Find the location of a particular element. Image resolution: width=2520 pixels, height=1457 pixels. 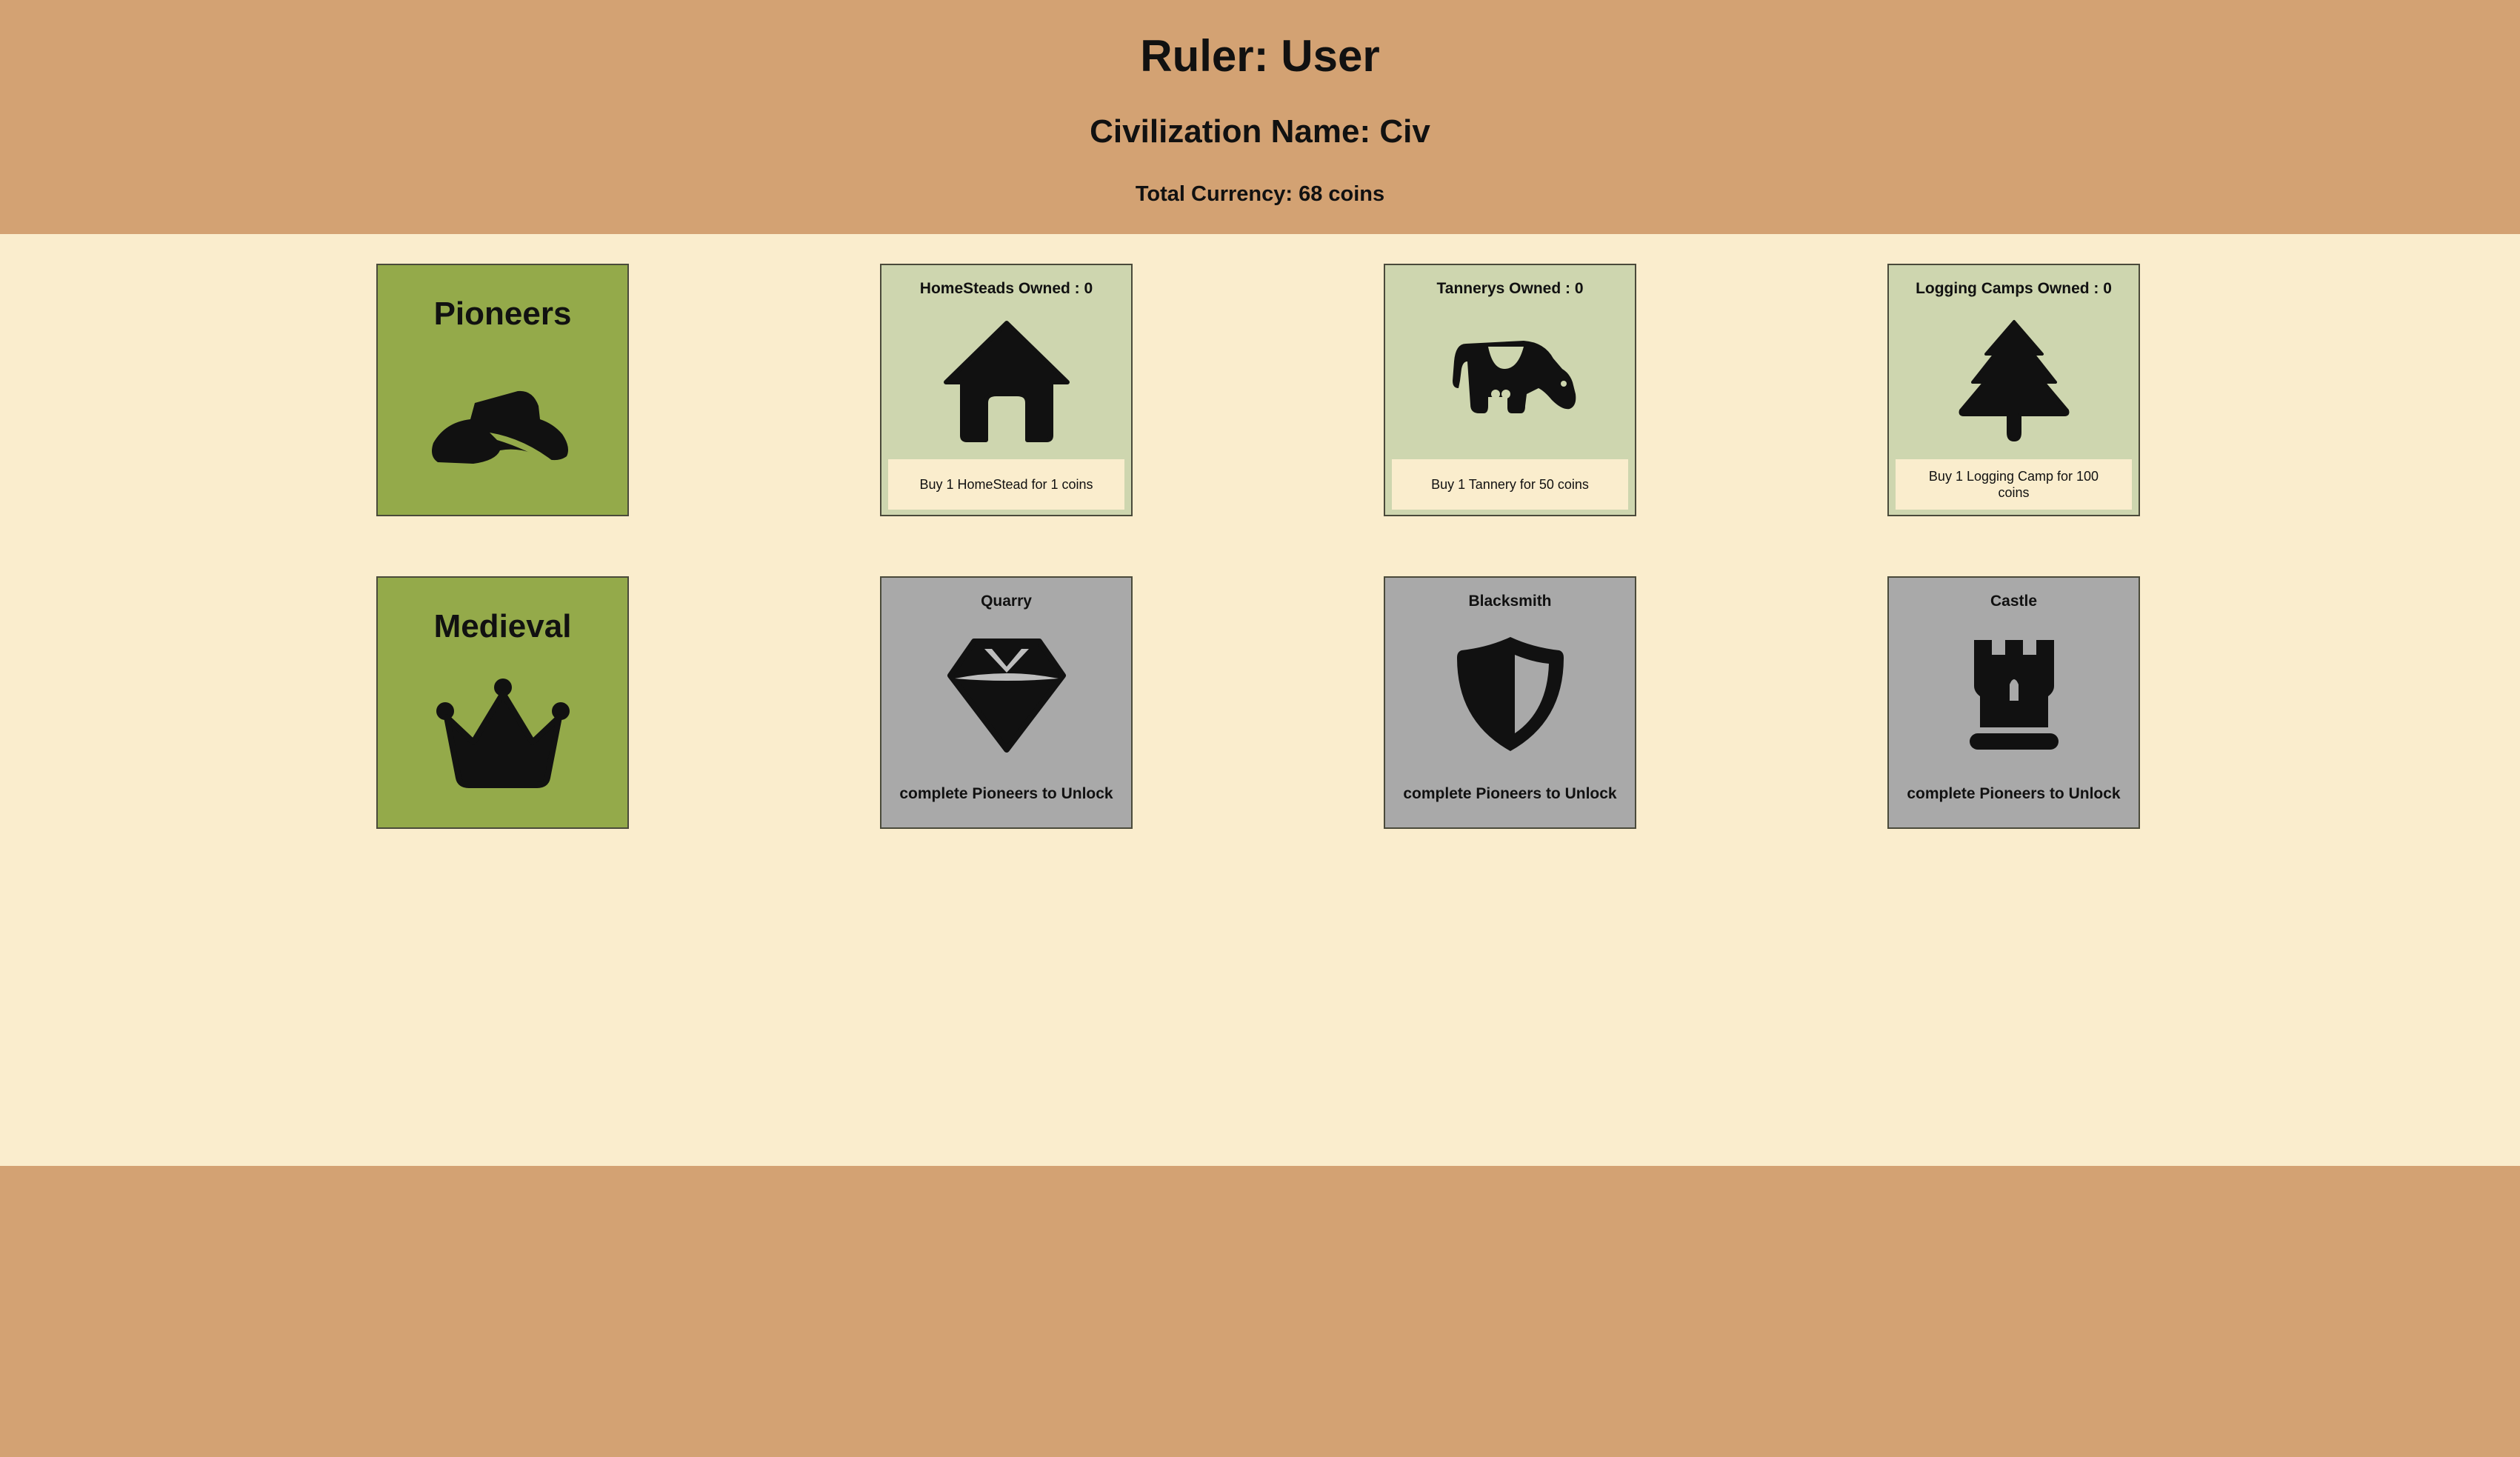

civilization-name: Civilization Name: Civ is located at coordinates (1260, 131).